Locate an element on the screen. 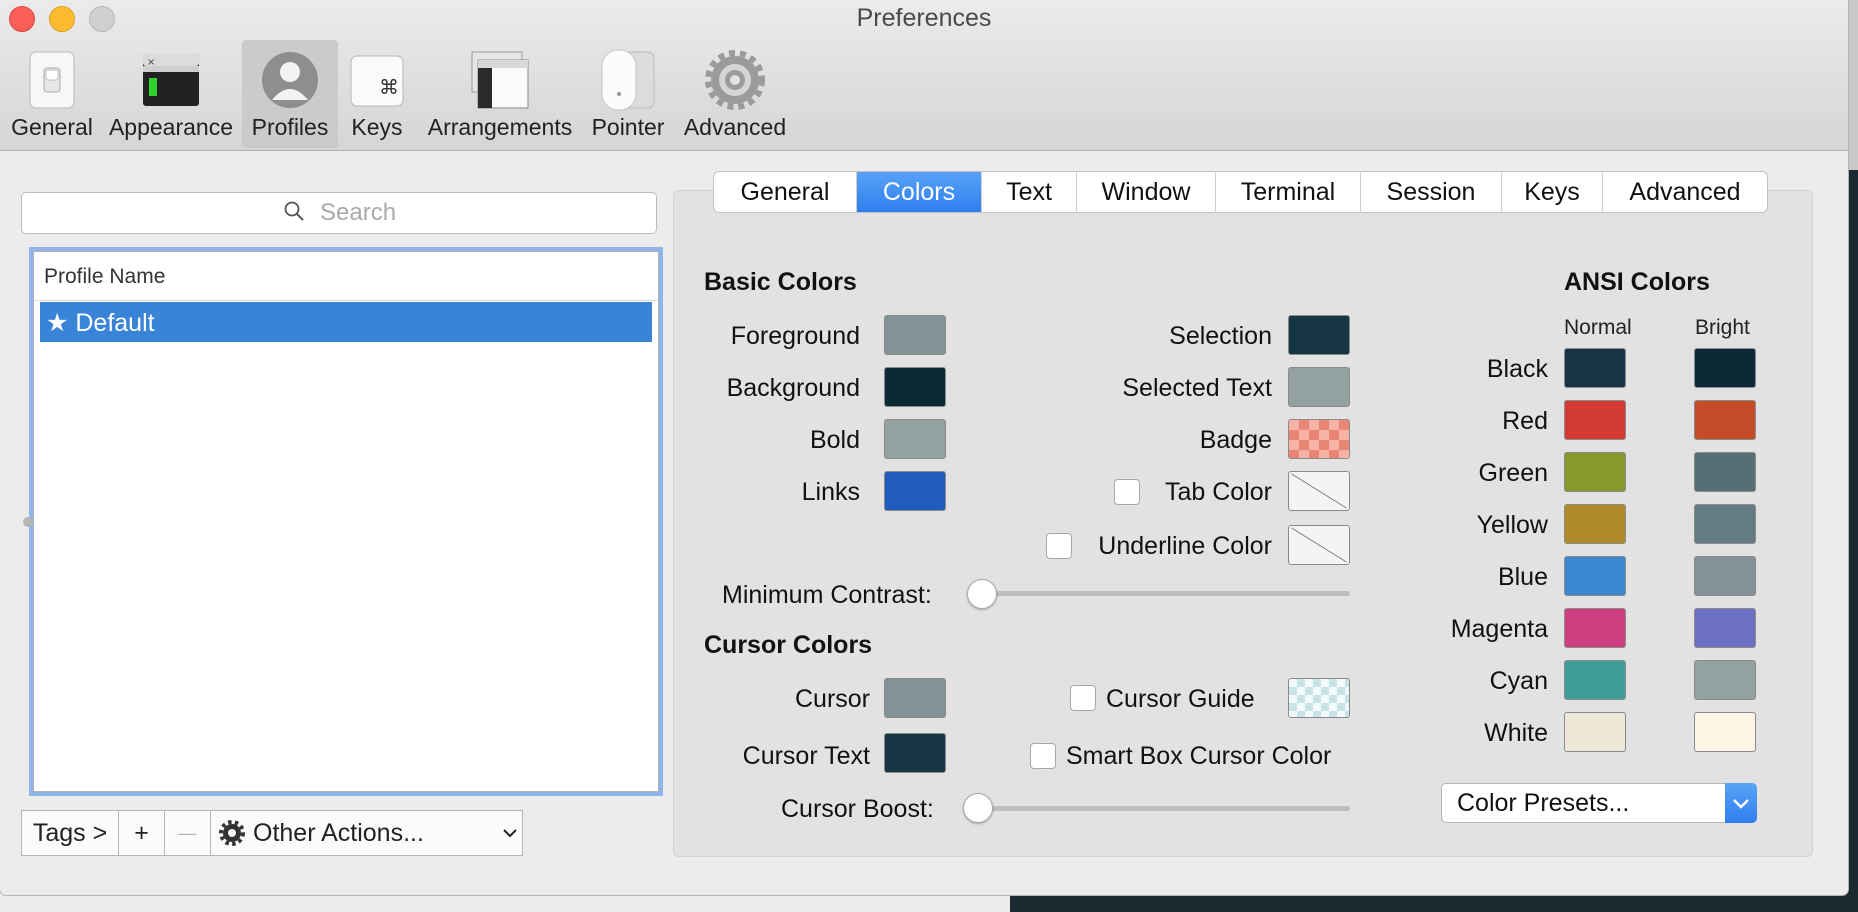 The width and height of the screenshot is (1858, 912). tags-button: Tags > is located at coordinates (70, 833).